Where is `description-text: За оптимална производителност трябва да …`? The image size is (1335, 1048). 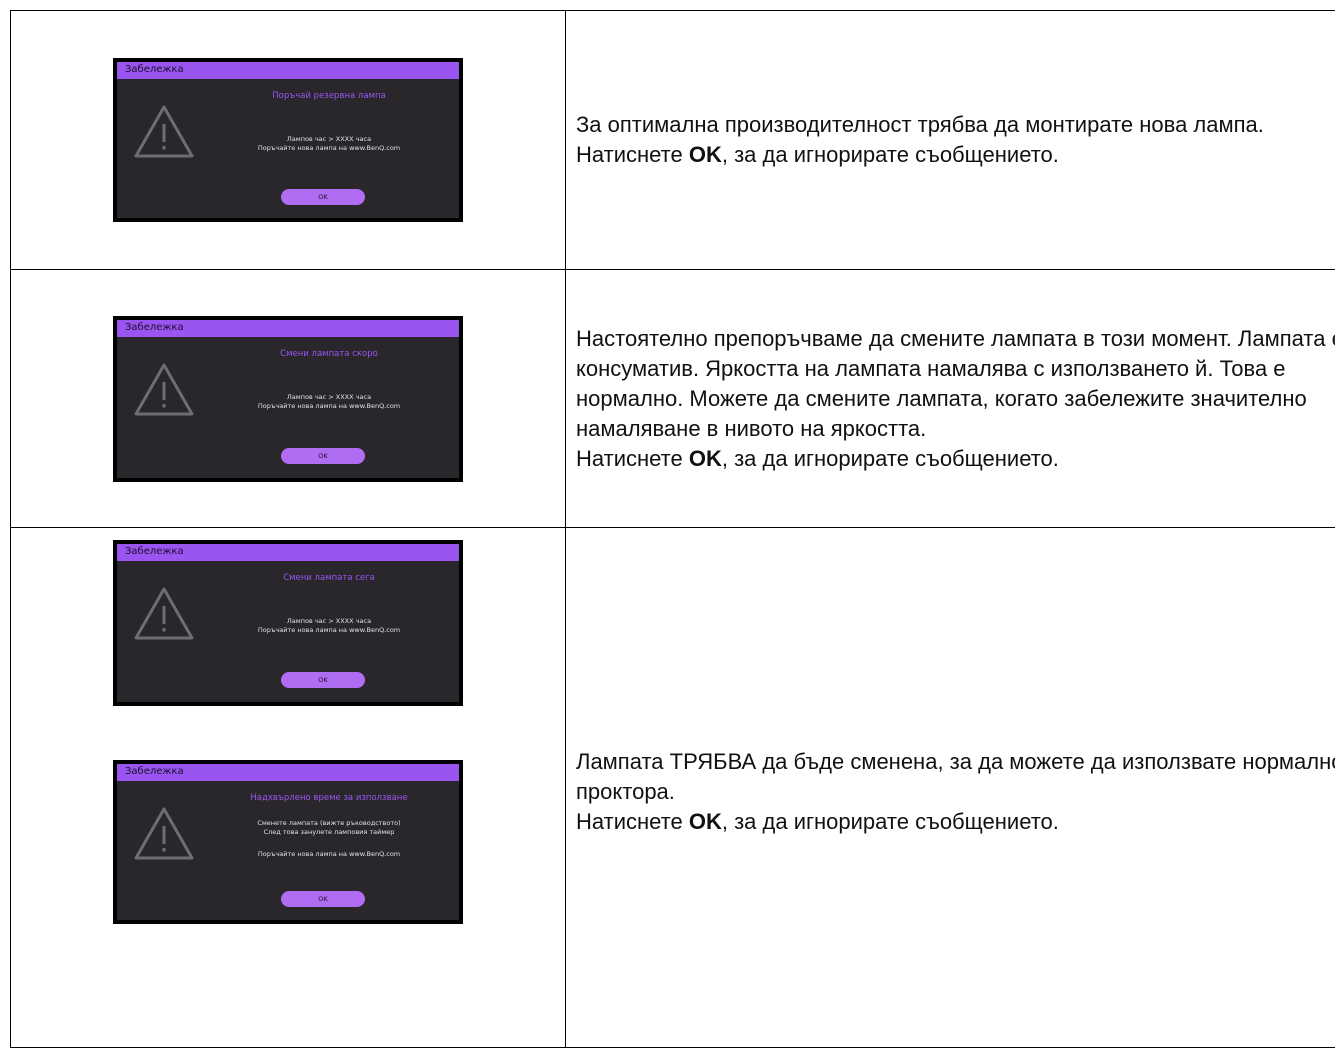
description-text: За оптимална производителност трябва да … is located at coordinates (955, 140).